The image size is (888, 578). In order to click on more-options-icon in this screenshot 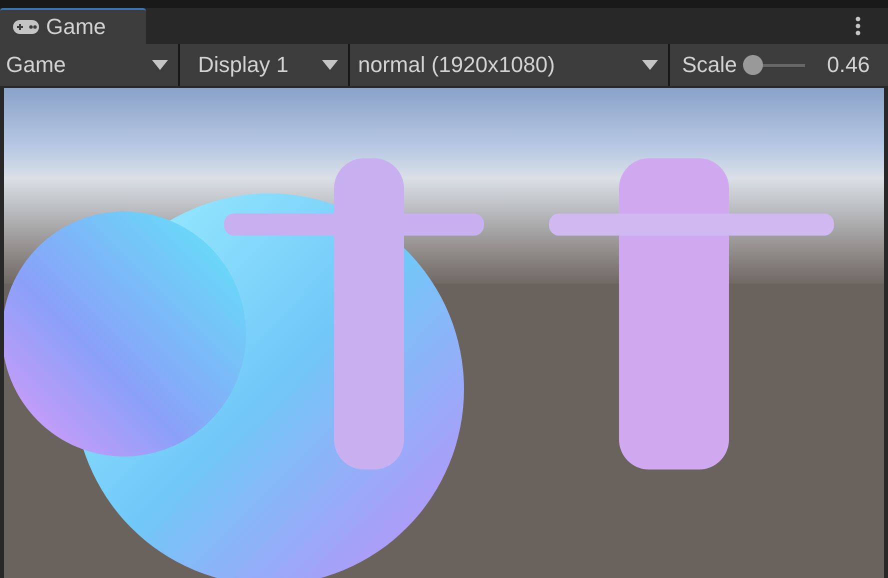, I will do `click(858, 26)`.